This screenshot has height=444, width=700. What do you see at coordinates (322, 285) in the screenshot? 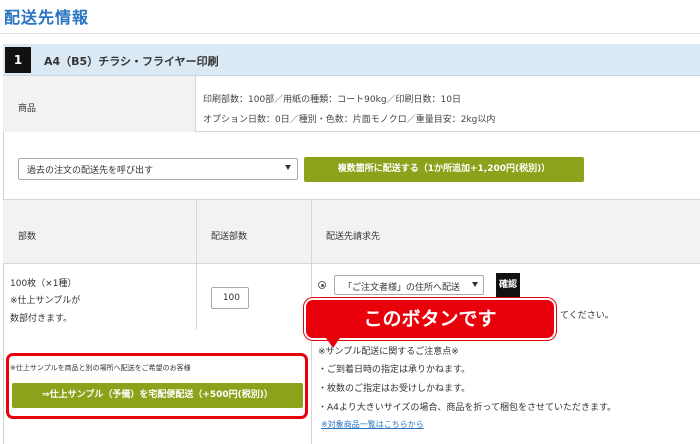
I see `address-radio` at bounding box center [322, 285].